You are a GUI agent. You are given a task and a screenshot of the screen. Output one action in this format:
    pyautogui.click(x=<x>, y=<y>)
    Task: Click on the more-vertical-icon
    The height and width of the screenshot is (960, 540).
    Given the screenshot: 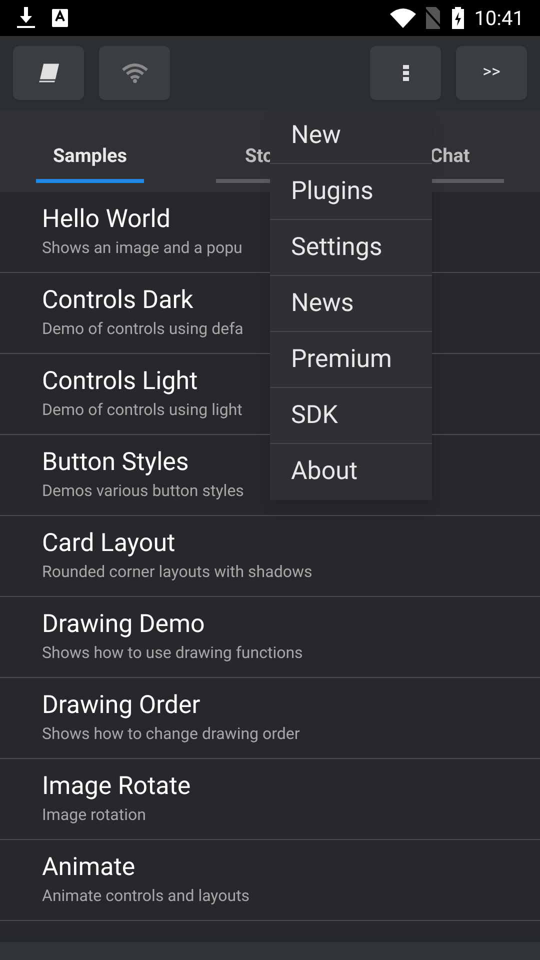 What is the action you would take?
    pyautogui.click(x=405, y=73)
    